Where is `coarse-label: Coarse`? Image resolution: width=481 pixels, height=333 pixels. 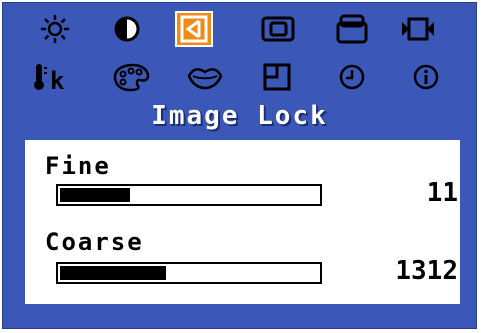
coarse-label: Coarse is located at coordinates (94, 242).